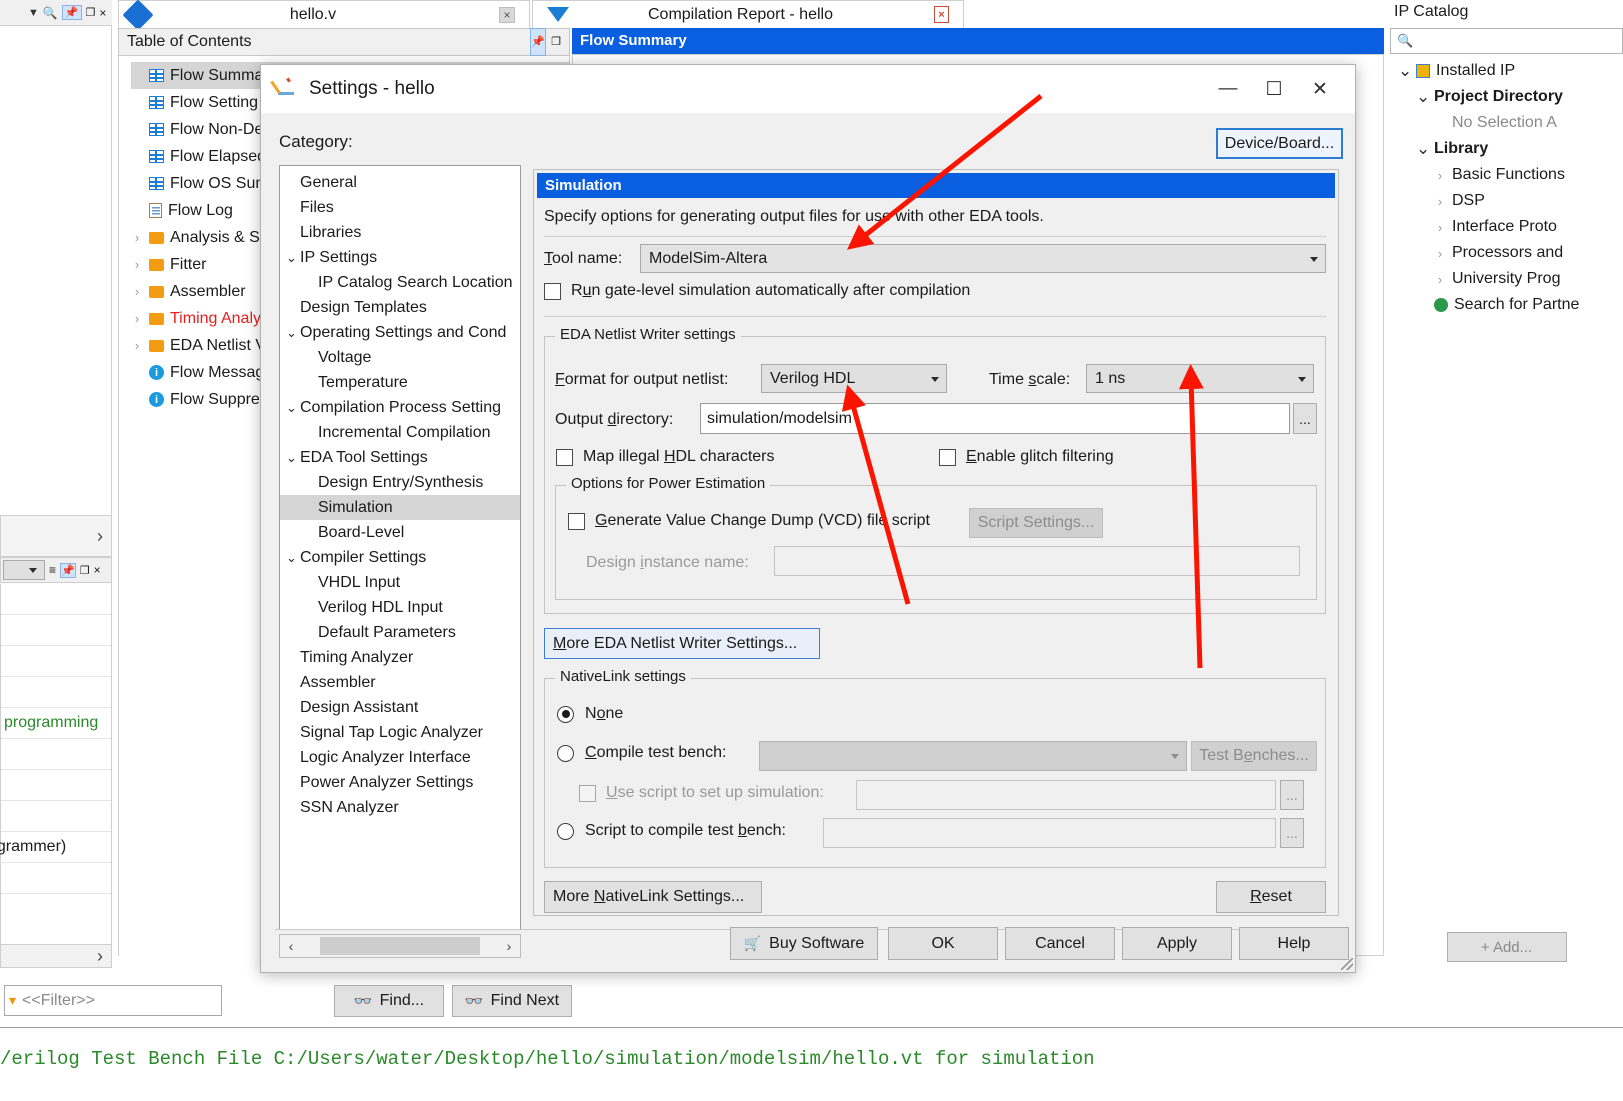  What do you see at coordinates (947, 457) in the screenshot?
I see `glitch-filtering-checkbox` at bounding box center [947, 457].